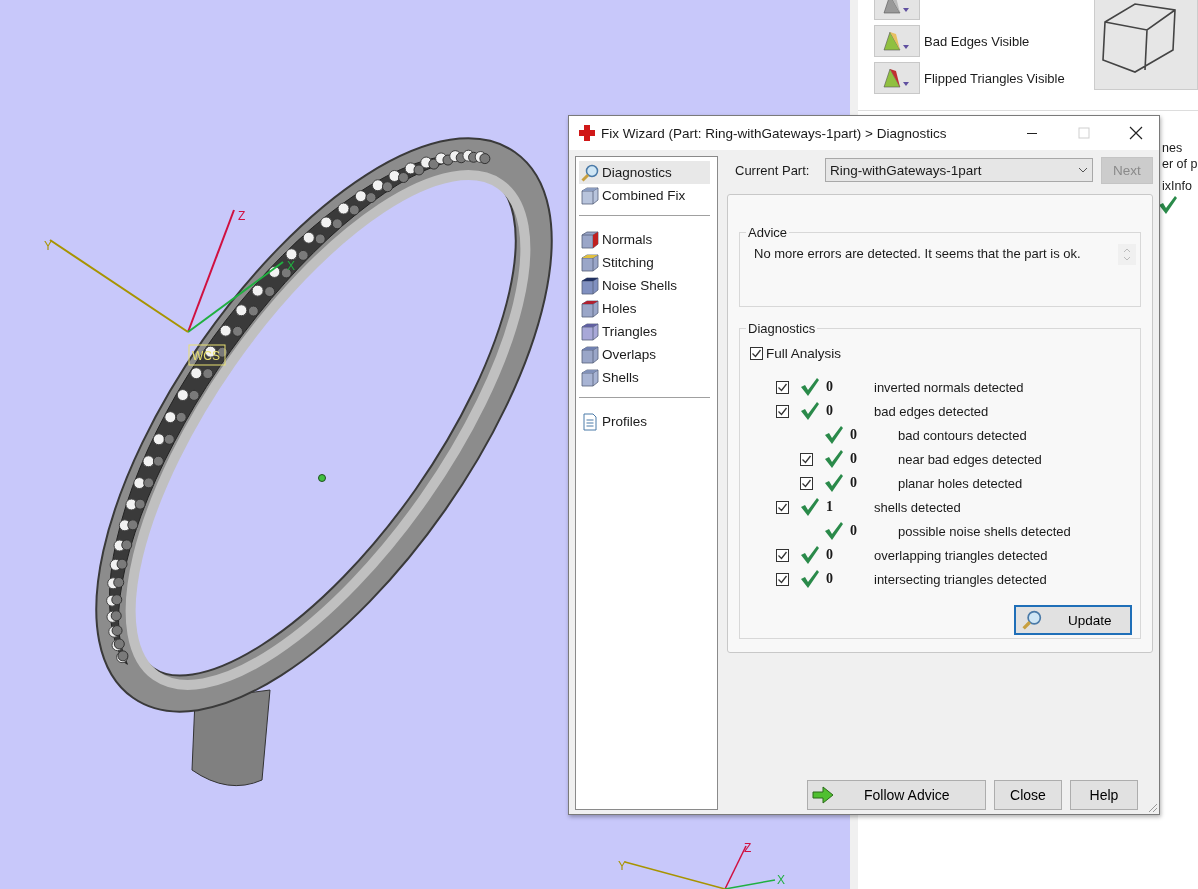 This screenshot has height=889, width=1198. I want to click on app-icon, so click(587, 133).